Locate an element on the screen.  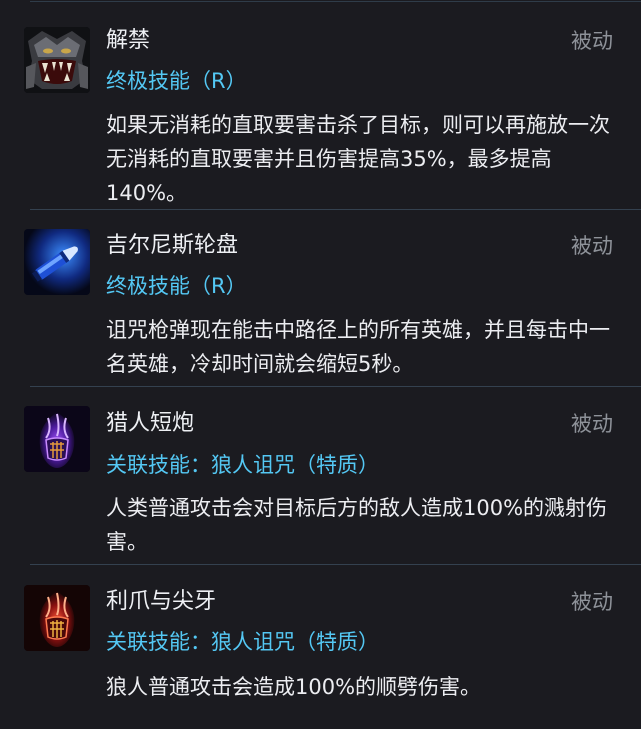
talent-name: 解禁 is located at coordinates (128, 40).